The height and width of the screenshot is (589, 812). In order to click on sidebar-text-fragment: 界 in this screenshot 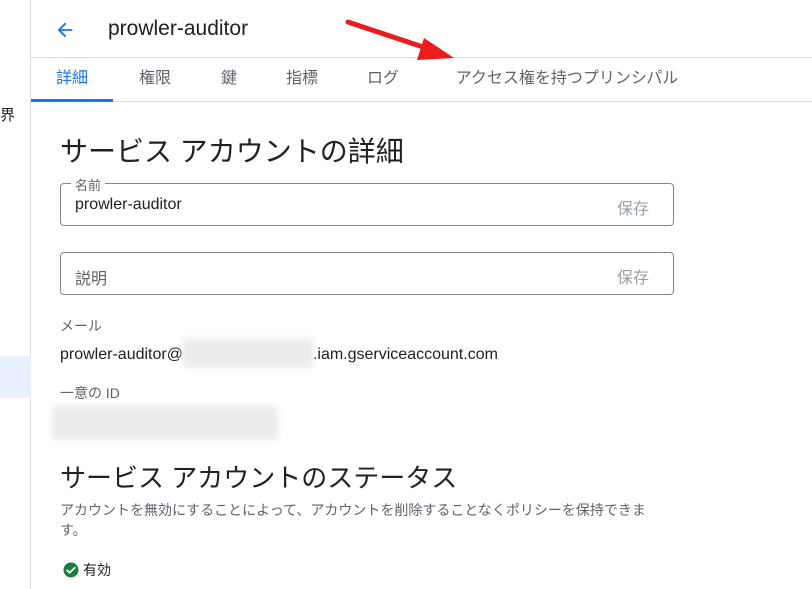, I will do `click(7, 114)`.